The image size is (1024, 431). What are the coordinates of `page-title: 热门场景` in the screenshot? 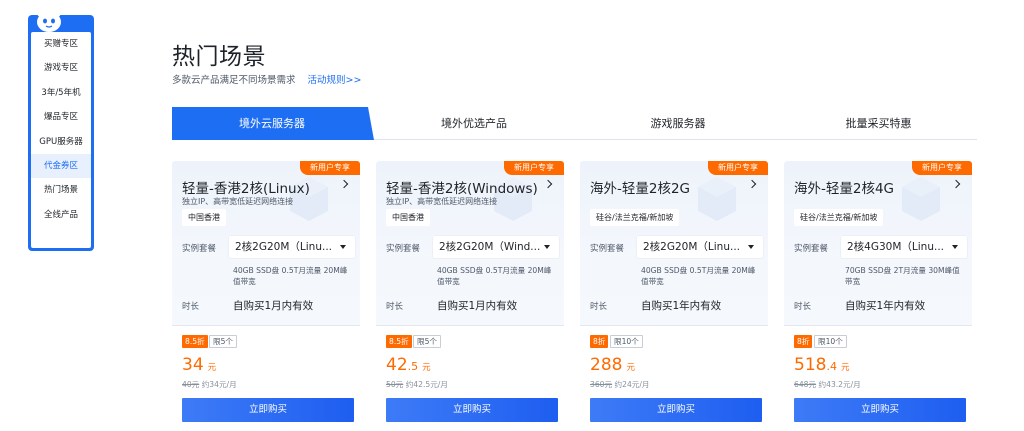 It's located at (219, 57).